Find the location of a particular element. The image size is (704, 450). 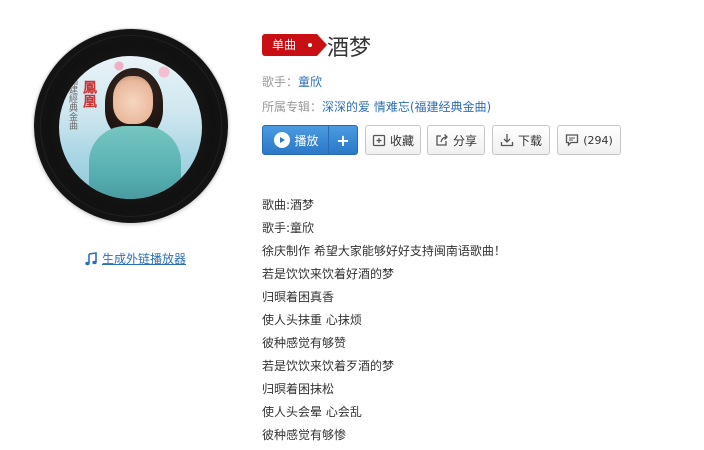

embed-player-link: 生成外链播放器 is located at coordinates (135, 258).